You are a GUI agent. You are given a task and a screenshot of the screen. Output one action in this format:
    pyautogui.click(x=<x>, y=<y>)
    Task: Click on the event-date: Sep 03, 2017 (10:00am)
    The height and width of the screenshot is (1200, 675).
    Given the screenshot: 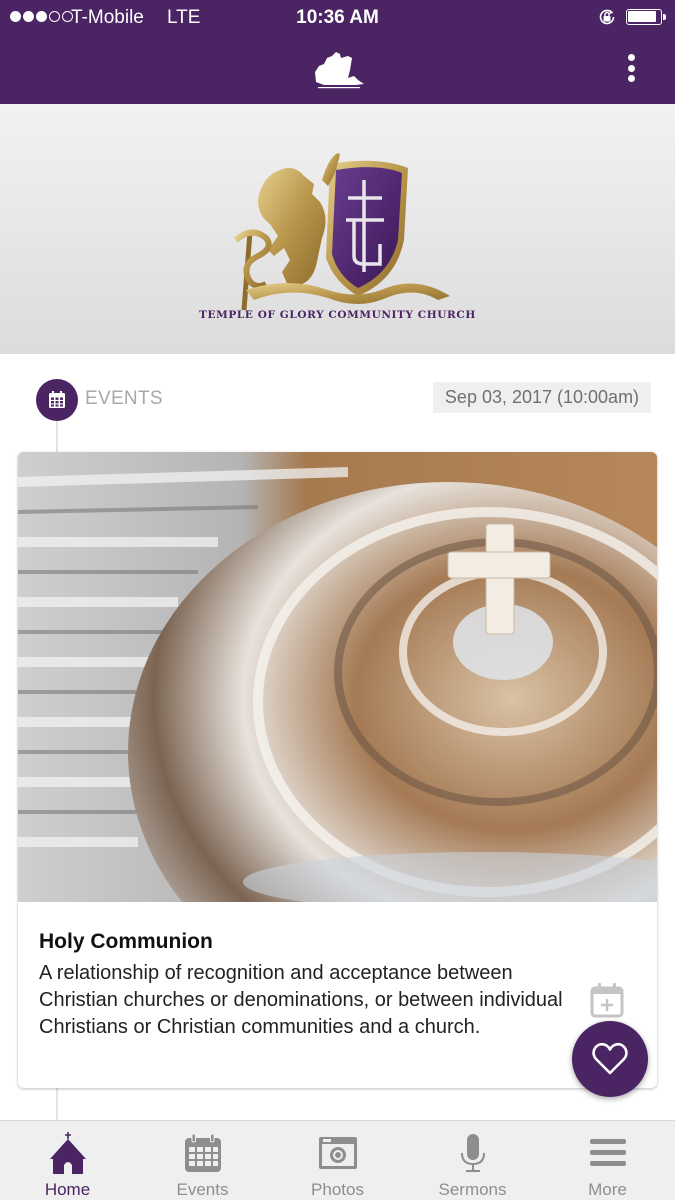 What is the action you would take?
    pyautogui.click(x=542, y=397)
    